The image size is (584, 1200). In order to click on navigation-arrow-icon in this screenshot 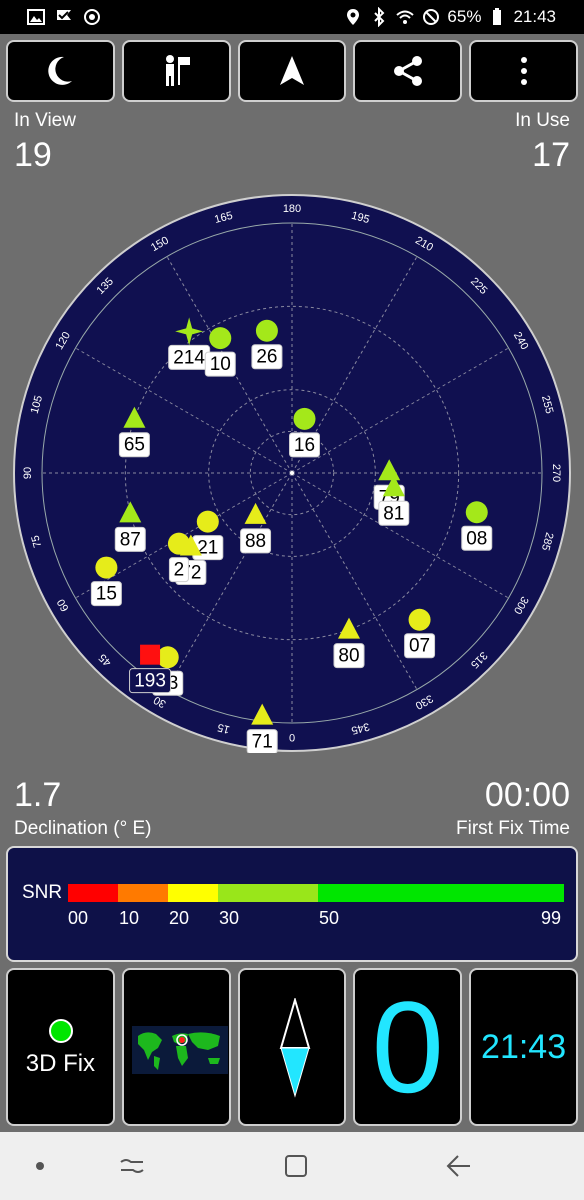, I will do `click(291, 70)`.